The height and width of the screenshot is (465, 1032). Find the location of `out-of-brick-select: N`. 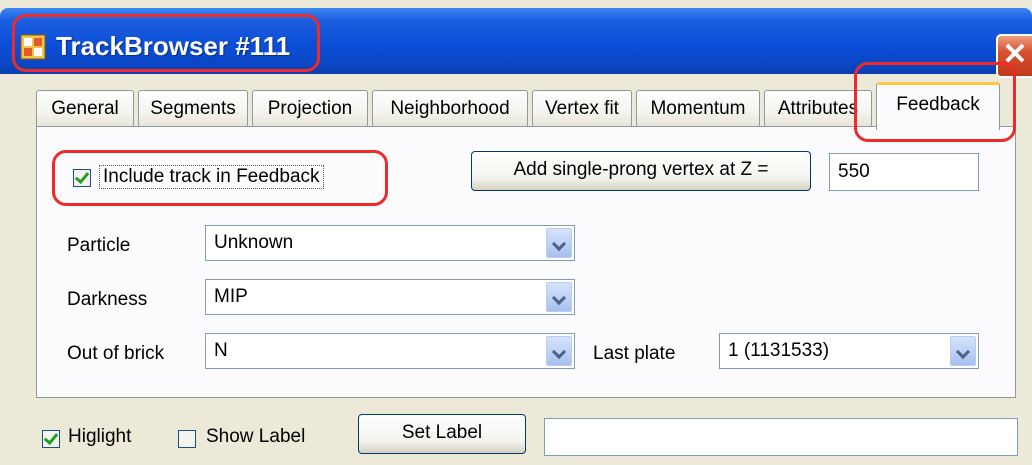

out-of-brick-select: N is located at coordinates (390, 351).